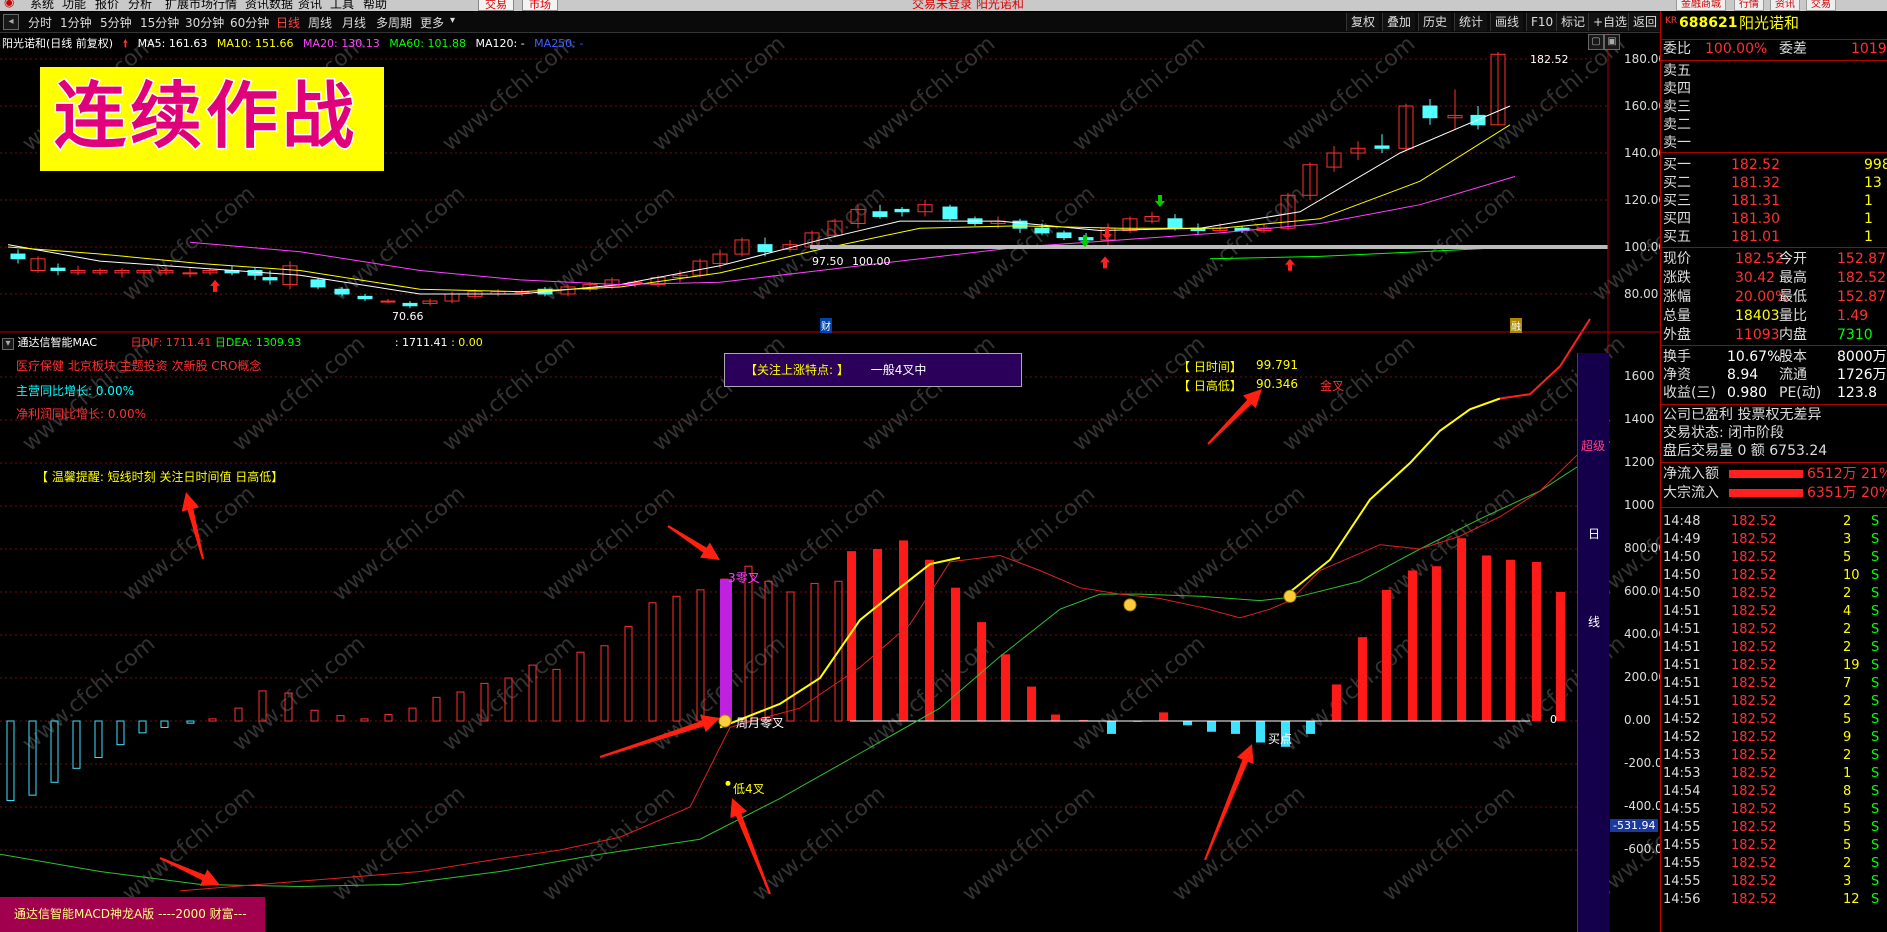  I want to click on down-arrow-icon, so click(1107, 233).